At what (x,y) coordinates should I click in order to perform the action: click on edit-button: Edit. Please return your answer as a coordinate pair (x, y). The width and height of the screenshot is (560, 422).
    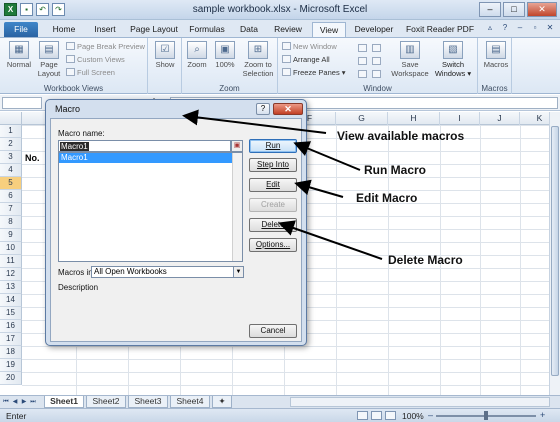
    Looking at the image, I should click on (273, 185).